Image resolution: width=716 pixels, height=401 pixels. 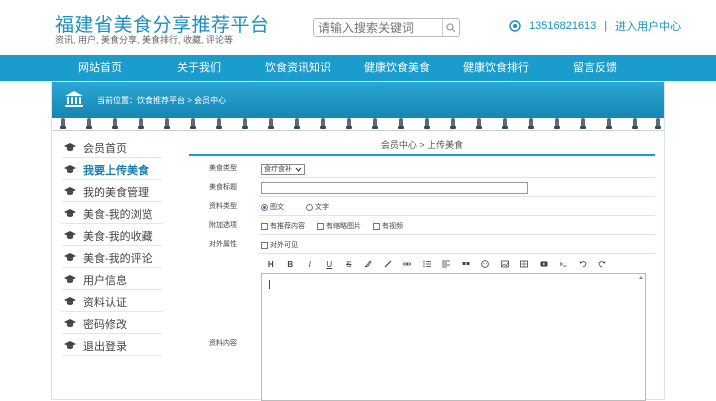 What do you see at coordinates (422, 169) in the screenshot?
I see `form-row-food-type: 美食类型 食疗食补` at bounding box center [422, 169].